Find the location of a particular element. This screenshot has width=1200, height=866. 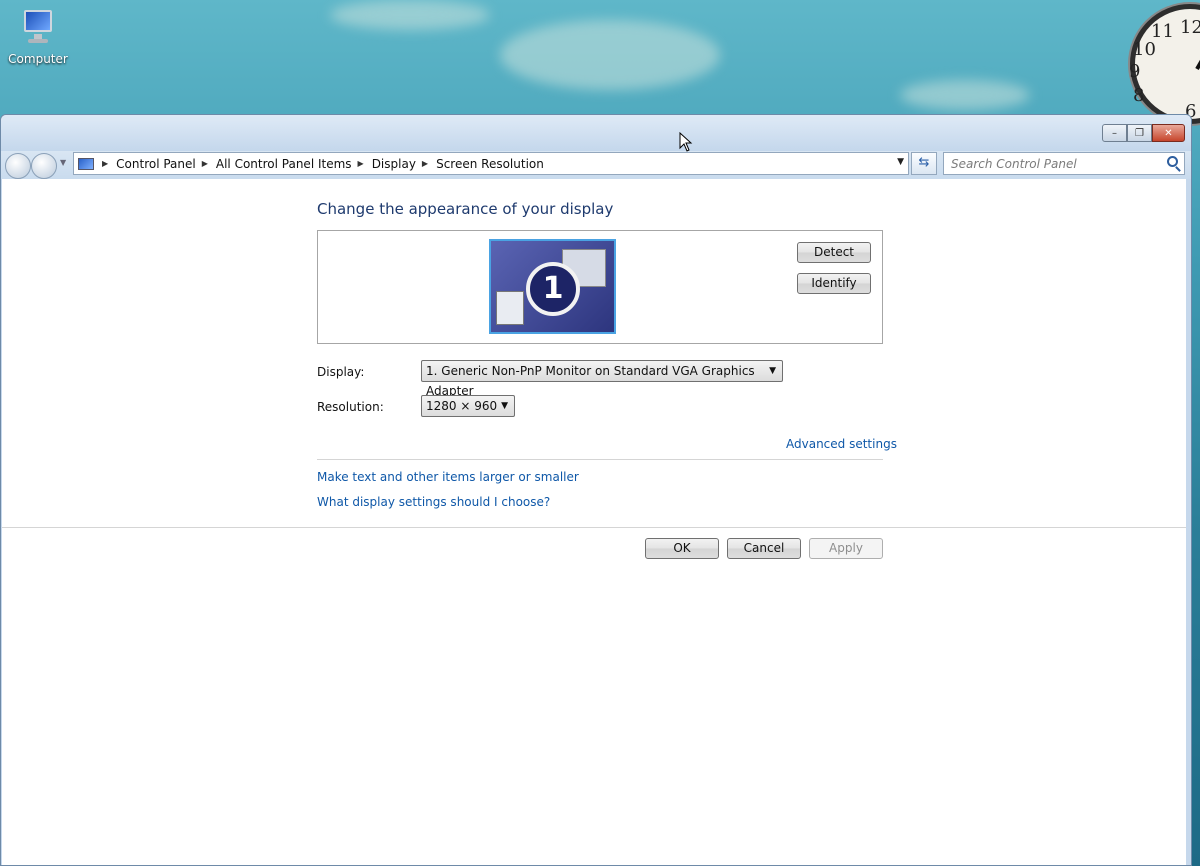

desktop-computer-icon: Computer is located at coordinates (38, 36).